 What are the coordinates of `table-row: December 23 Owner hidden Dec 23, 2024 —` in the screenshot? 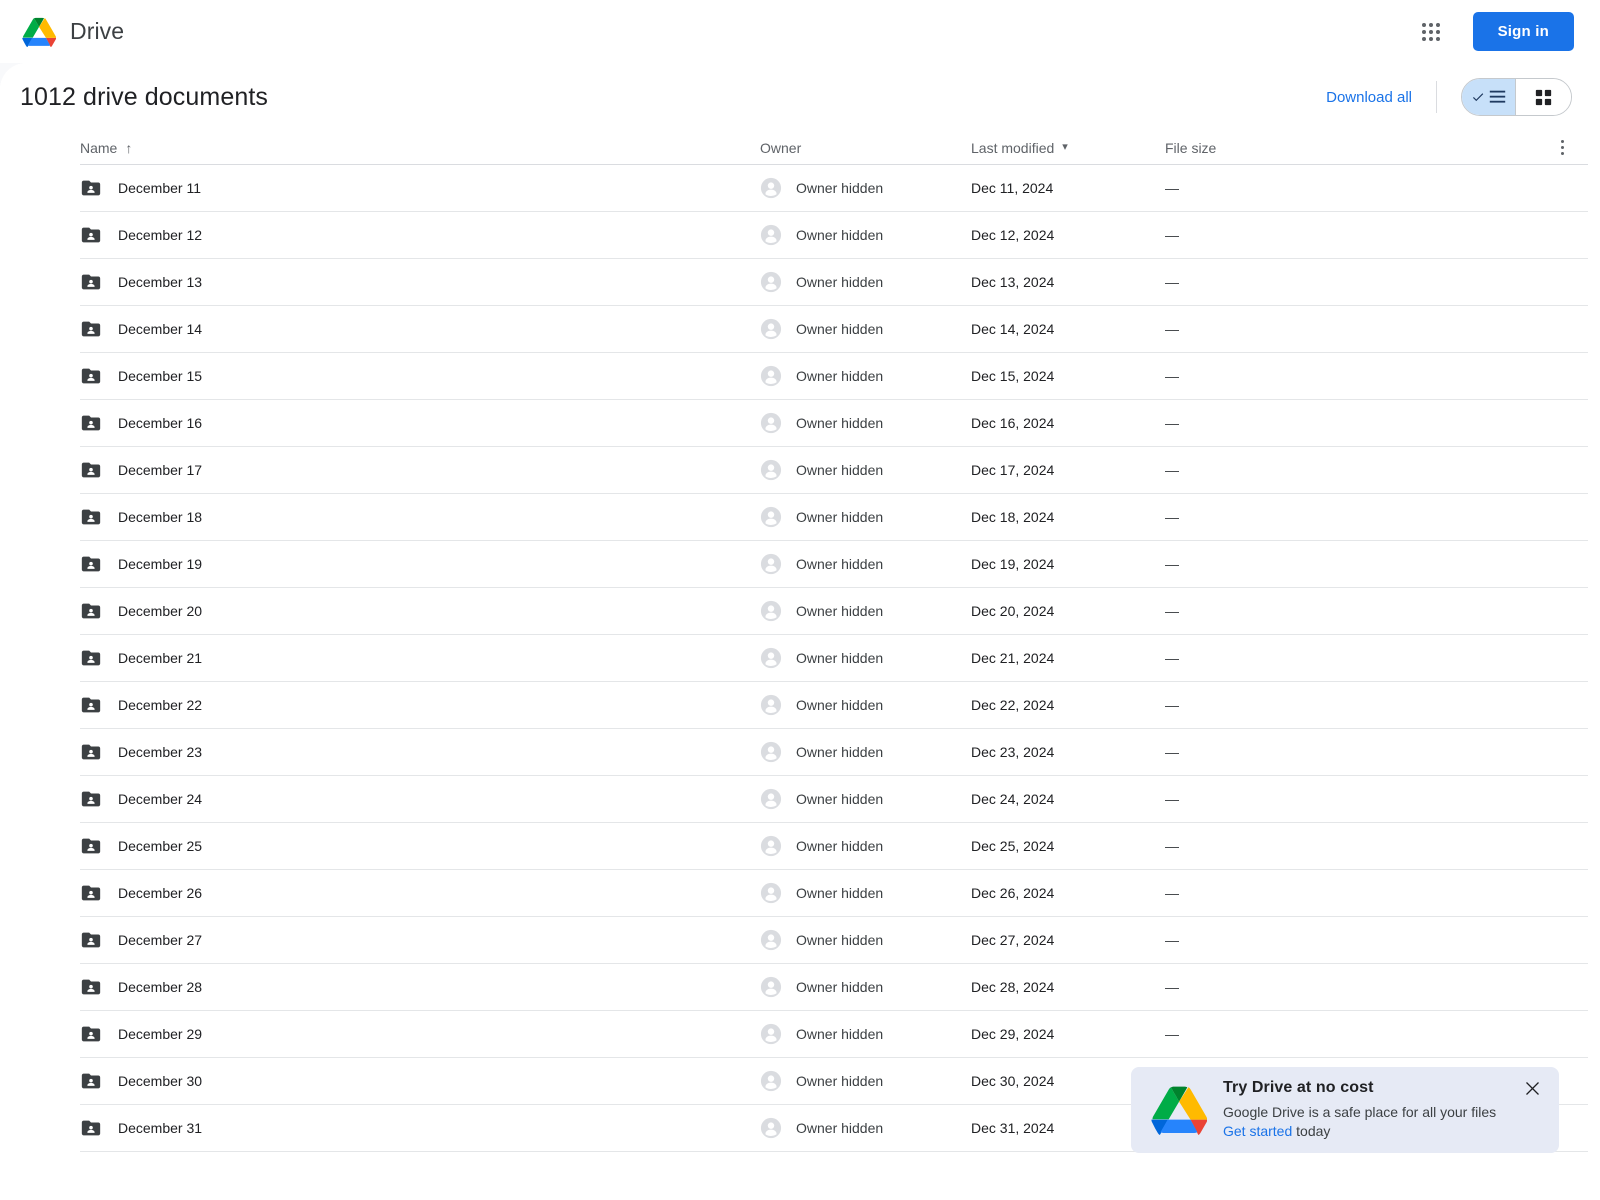 It's located at (834, 752).